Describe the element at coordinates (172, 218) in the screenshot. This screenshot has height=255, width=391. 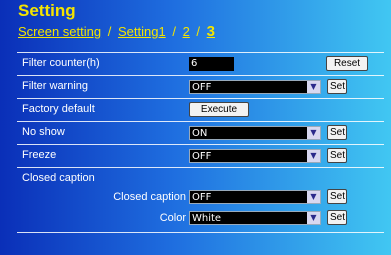
I see `color-label: Color` at that location.